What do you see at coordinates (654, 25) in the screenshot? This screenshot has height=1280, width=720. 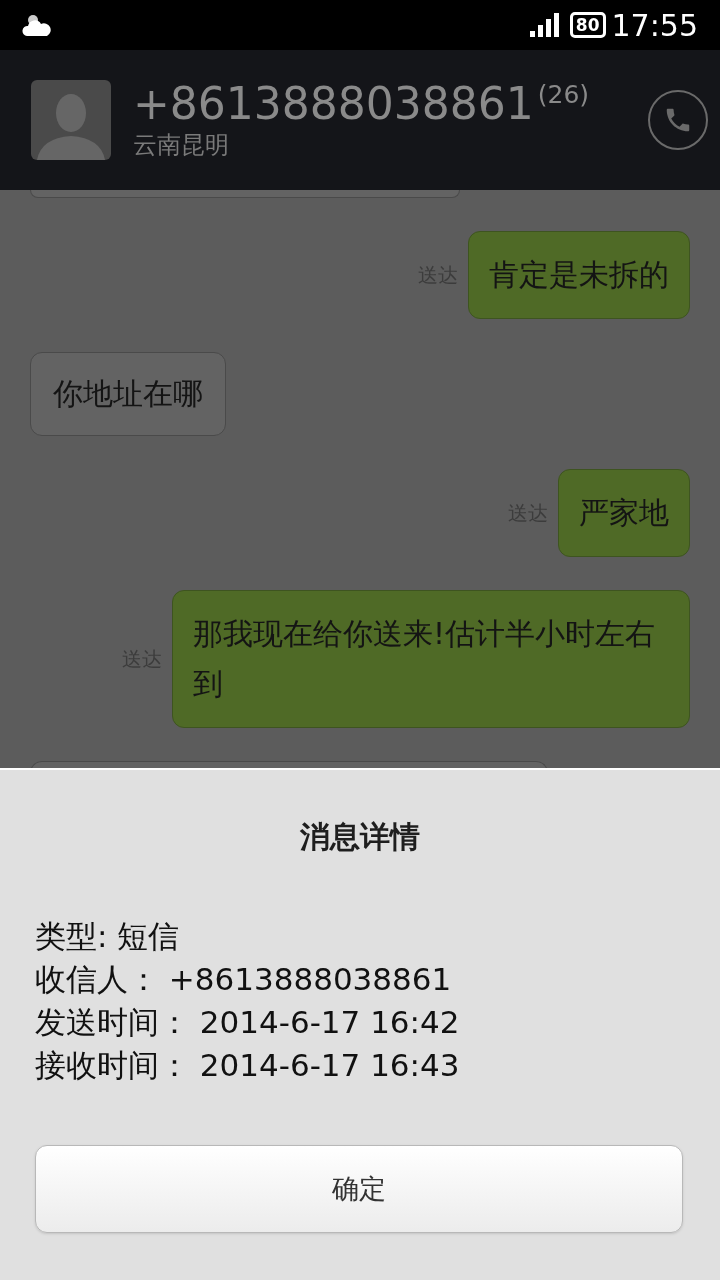 I see `status-time: 17:55` at bounding box center [654, 25].